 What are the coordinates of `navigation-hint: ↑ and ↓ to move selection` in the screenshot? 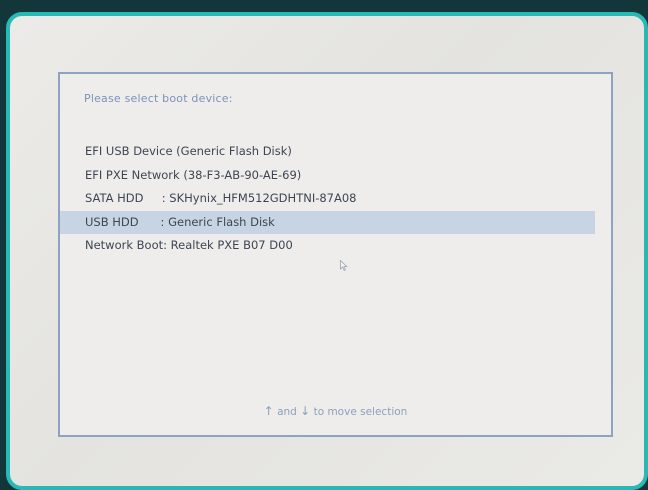 It's located at (335, 411).